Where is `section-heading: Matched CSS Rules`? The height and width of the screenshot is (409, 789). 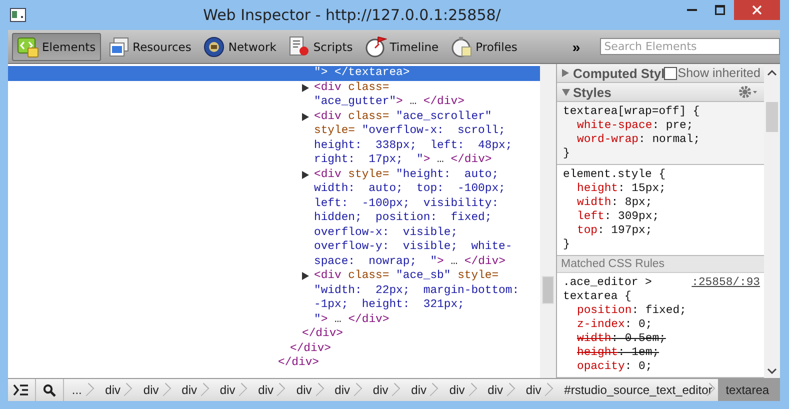 section-heading: Matched CSS Rules is located at coordinates (660, 264).